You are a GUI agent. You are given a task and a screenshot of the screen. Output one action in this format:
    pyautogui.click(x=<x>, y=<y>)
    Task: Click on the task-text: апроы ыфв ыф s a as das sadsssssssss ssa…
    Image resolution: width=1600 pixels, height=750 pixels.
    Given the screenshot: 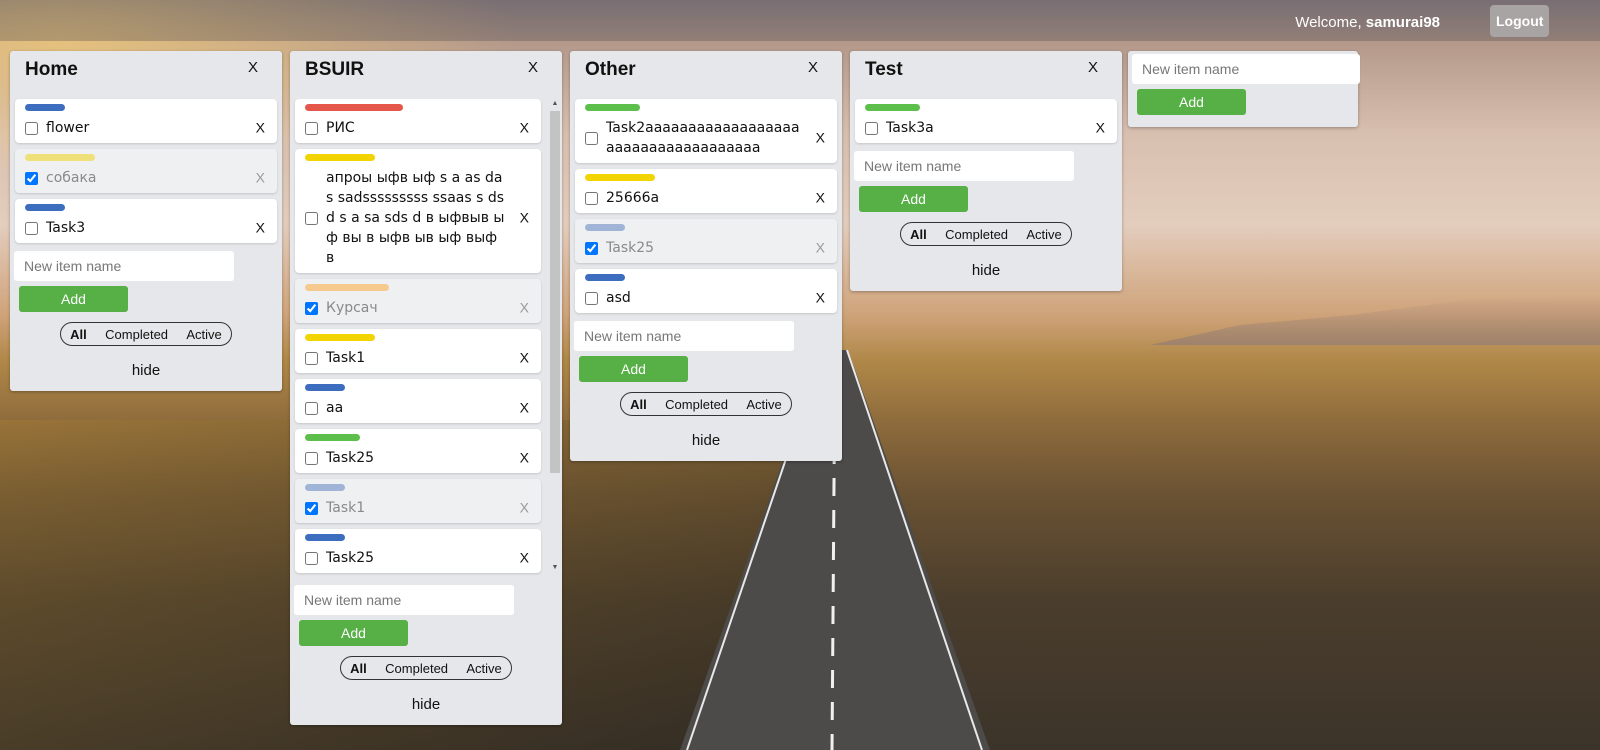 What is the action you would take?
    pyautogui.click(x=415, y=218)
    